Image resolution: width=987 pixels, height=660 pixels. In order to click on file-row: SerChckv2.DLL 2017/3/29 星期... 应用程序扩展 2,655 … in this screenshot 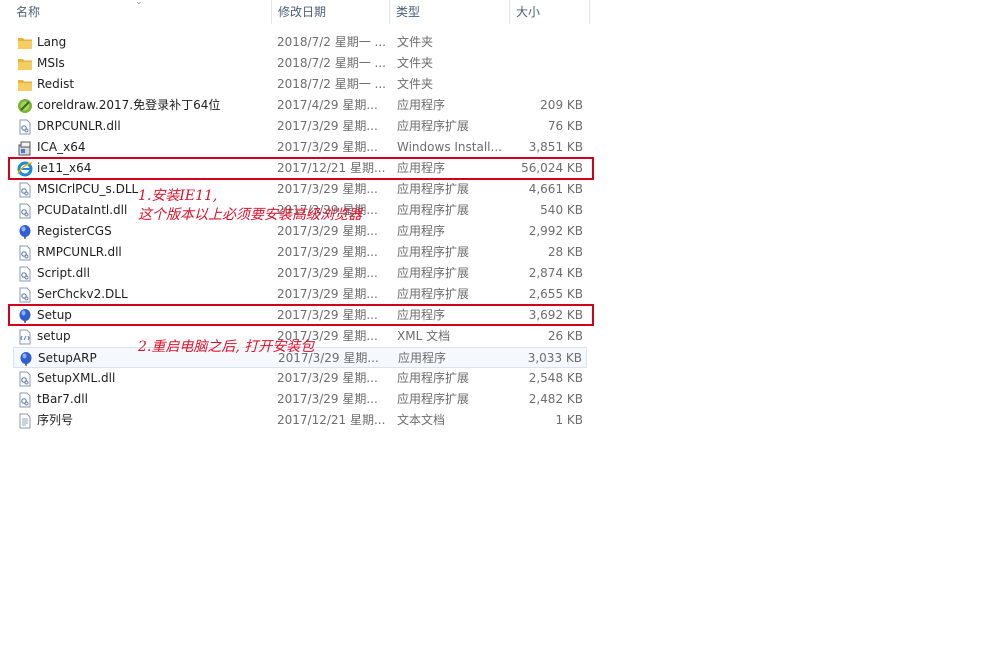, I will do `click(300, 294)`.